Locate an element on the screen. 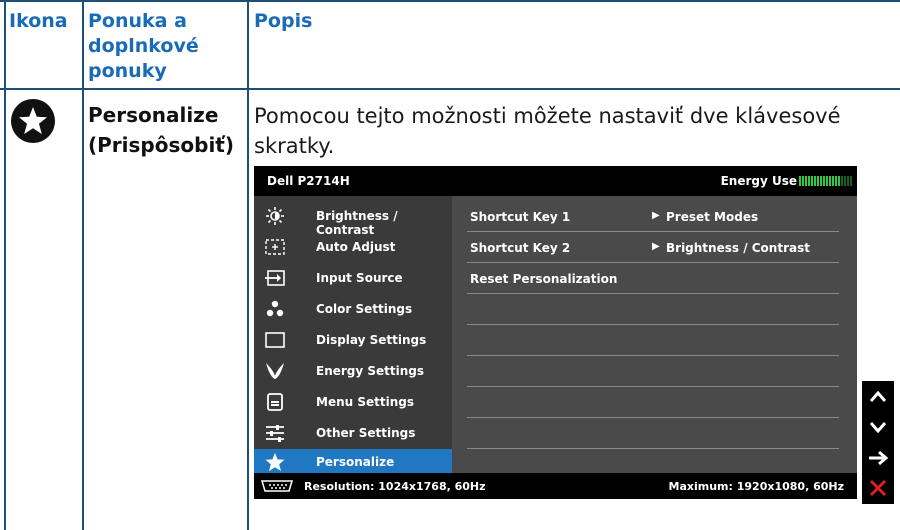 The image size is (900, 530). header-ponuka-line2: doplnkové is located at coordinates (143, 46).